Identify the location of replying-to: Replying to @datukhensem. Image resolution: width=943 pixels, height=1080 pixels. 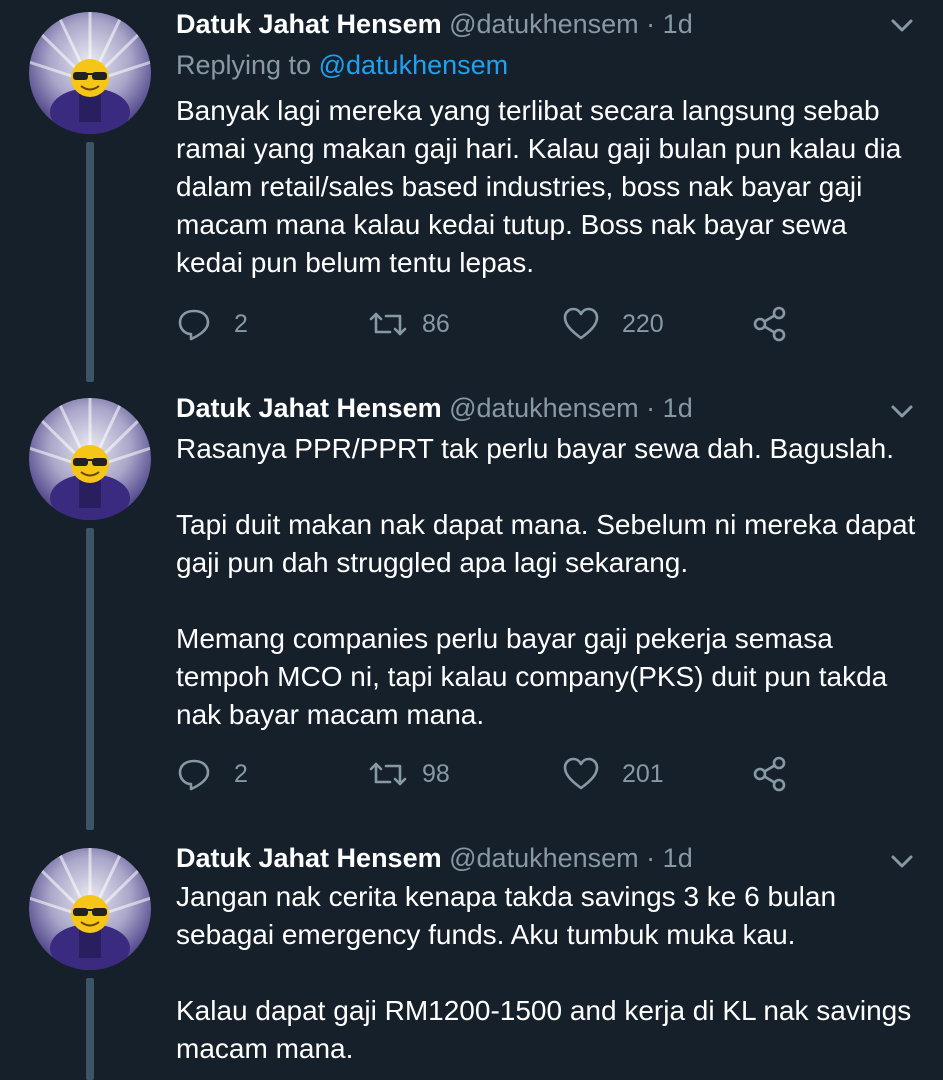
(342, 65).